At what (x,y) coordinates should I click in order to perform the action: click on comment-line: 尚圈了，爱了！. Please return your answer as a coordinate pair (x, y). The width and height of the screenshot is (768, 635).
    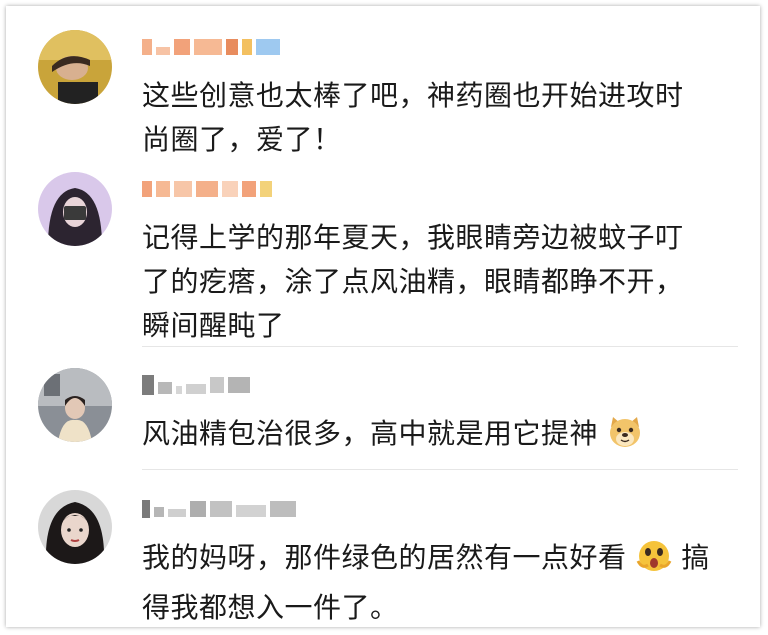
    Looking at the image, I should click on (242, 139).